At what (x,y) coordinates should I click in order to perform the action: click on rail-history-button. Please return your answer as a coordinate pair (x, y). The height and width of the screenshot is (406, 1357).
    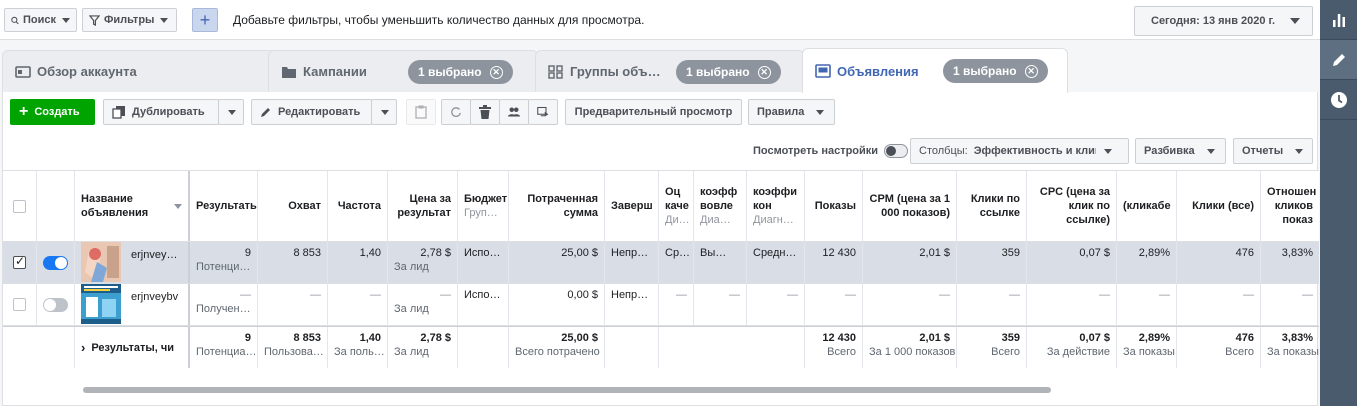
    Looking at the image, I should click on (1338, 100).